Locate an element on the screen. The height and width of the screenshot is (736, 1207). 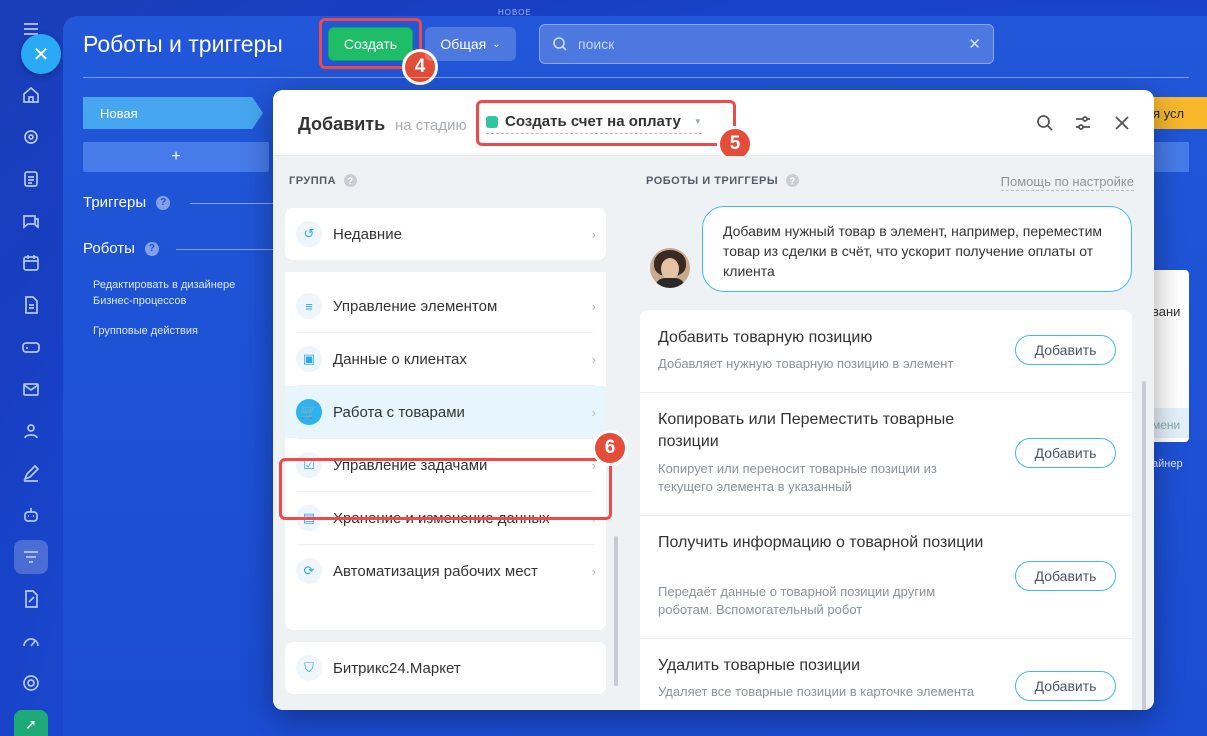
market-bag-icon: ⛉ is located at coordinates (309, 668).